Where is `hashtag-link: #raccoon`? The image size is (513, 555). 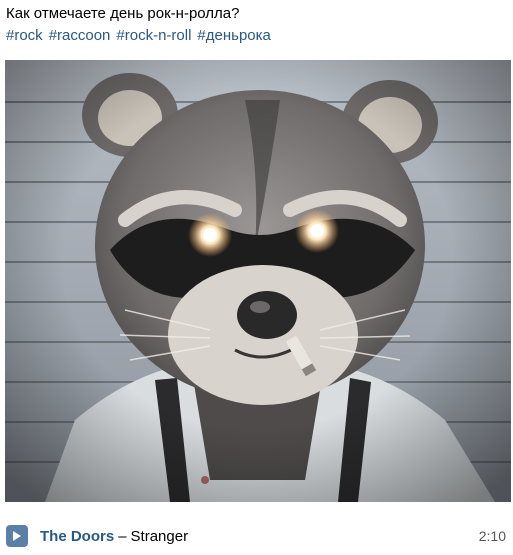
hashtag-link: #raccoon is located at coordinates (80, 35).